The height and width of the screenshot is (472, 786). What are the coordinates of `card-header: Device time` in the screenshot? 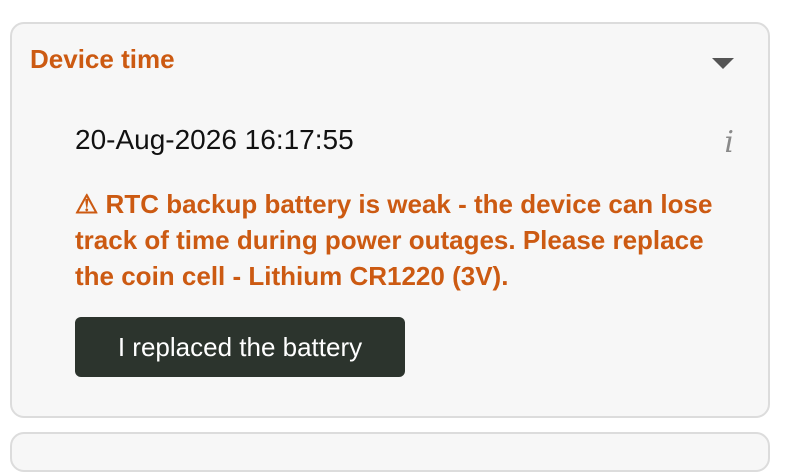 It's located at (390, 60).